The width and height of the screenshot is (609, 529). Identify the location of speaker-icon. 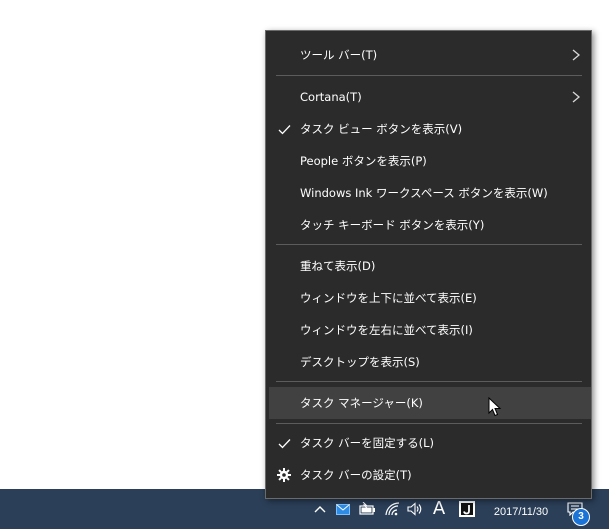
(415, 509).